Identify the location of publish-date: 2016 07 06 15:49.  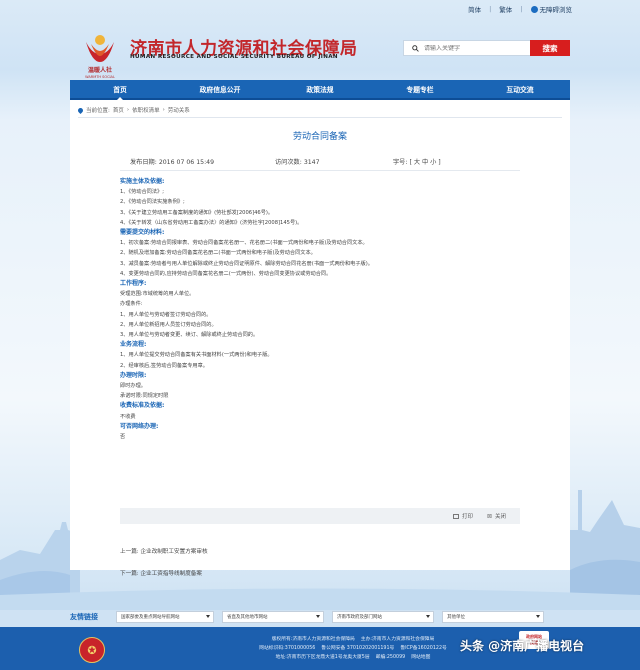
(186, 162).